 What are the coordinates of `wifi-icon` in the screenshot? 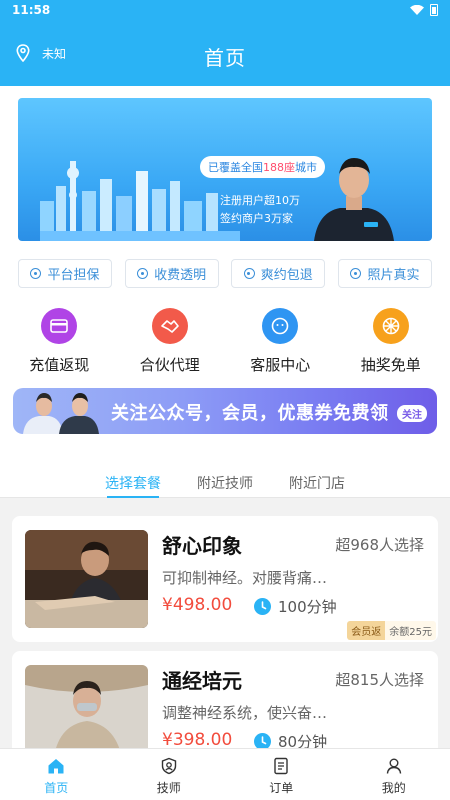 It's located at (417, 10).